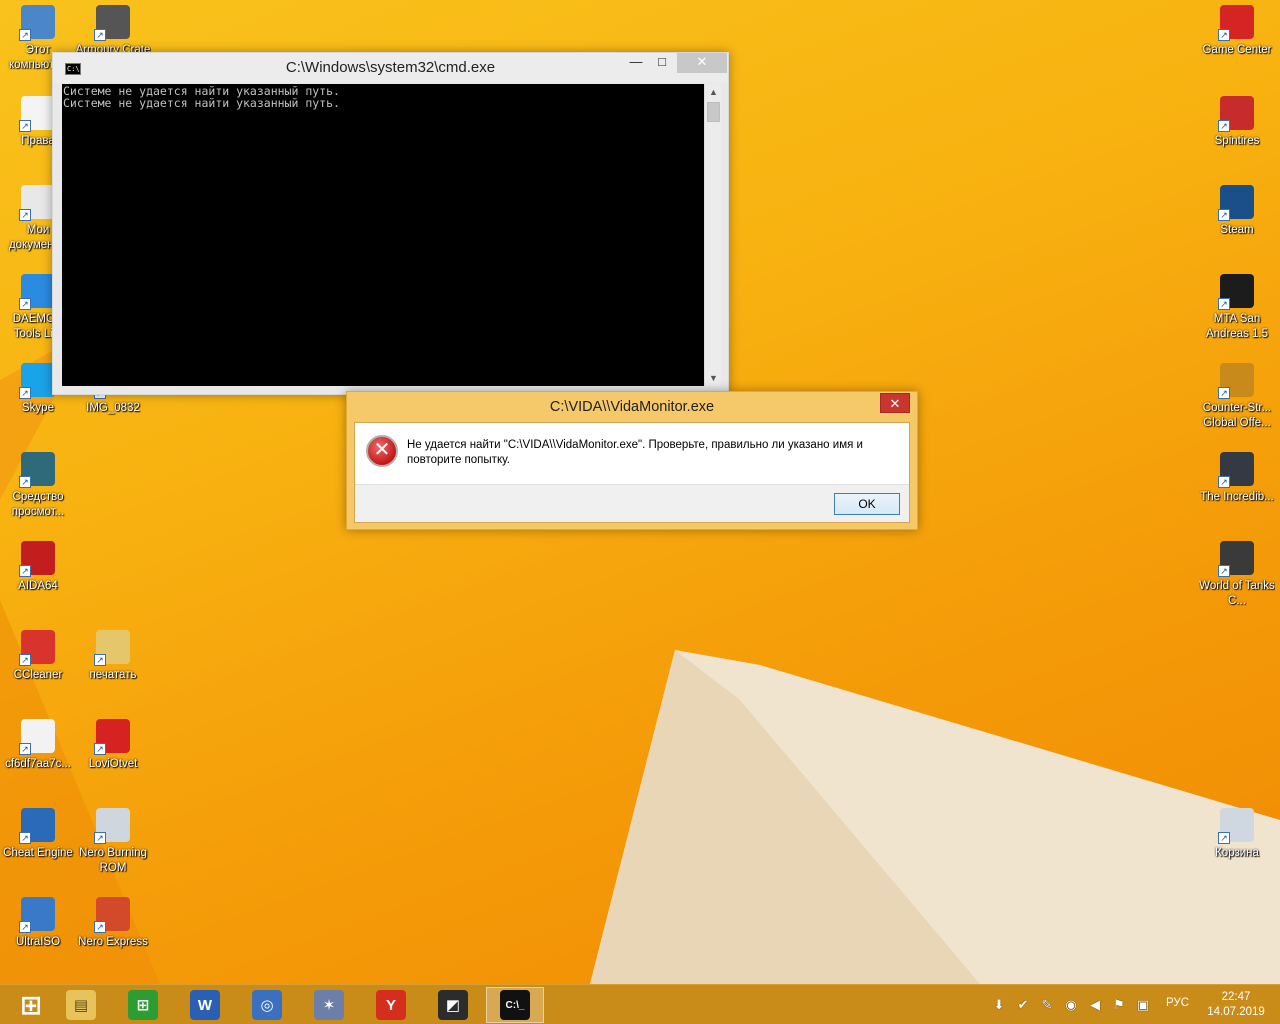 Image resolution: width=1280 pixels, height=1024 pixels. Describe the element at coordinates (1071, 1005) in the screenshot. I see `game-center-tray-icon: ◉` at that location.